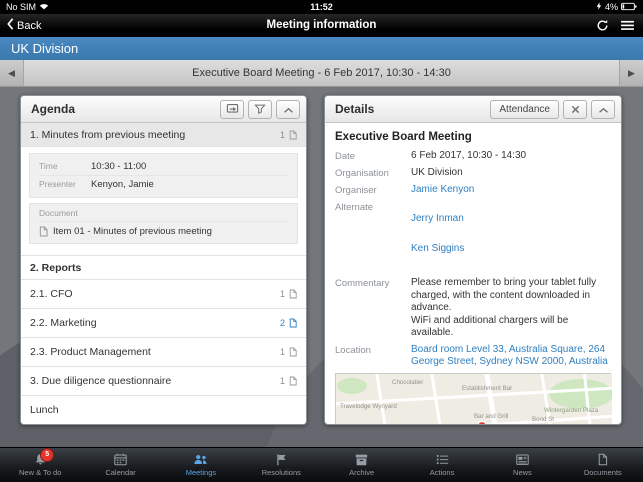  What do you see at coordinates (629, 7) in the screenshot?
I see `battery-icon` at bounding box center [629, 7].